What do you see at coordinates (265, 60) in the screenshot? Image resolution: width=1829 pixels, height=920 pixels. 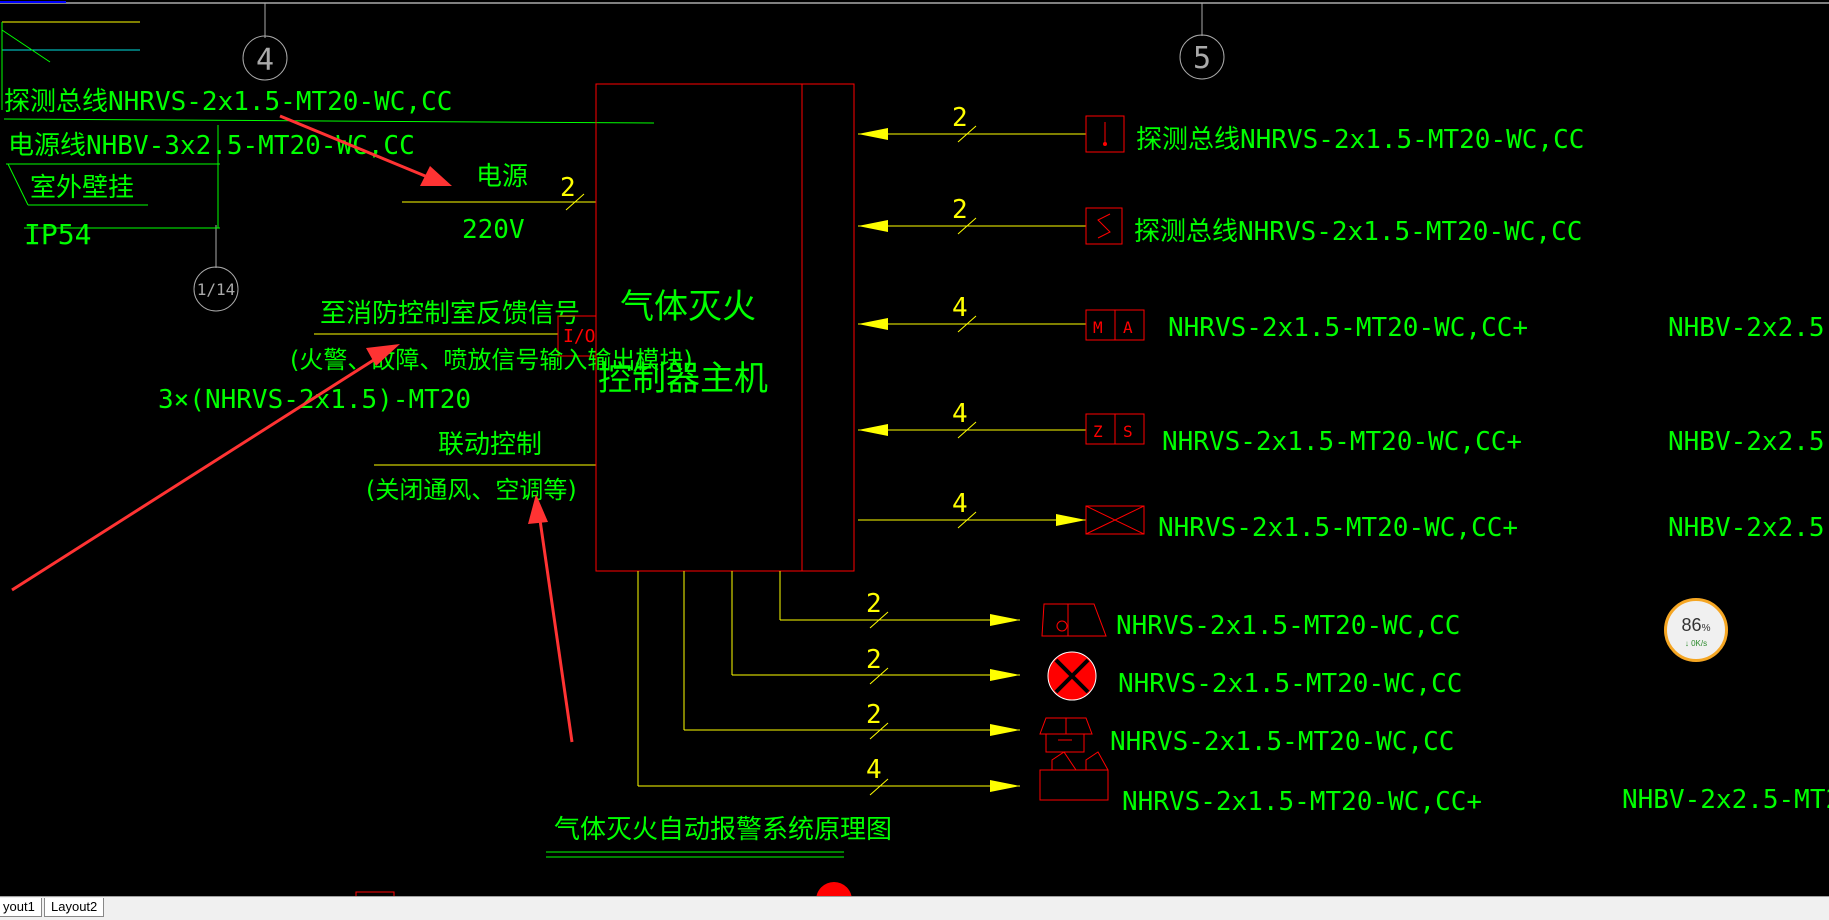 I see `axis-label-4: 4` at bounding box center [265, 60].